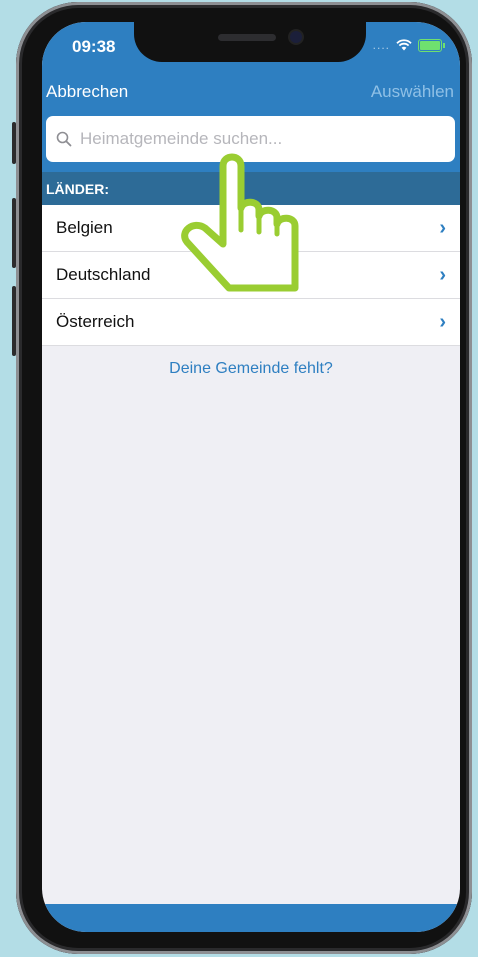 The height and width of the screenshot is (957, 478). Describe the element at coordinates (251, 918) in the screenshot. I see `bottom-bar` at that location.